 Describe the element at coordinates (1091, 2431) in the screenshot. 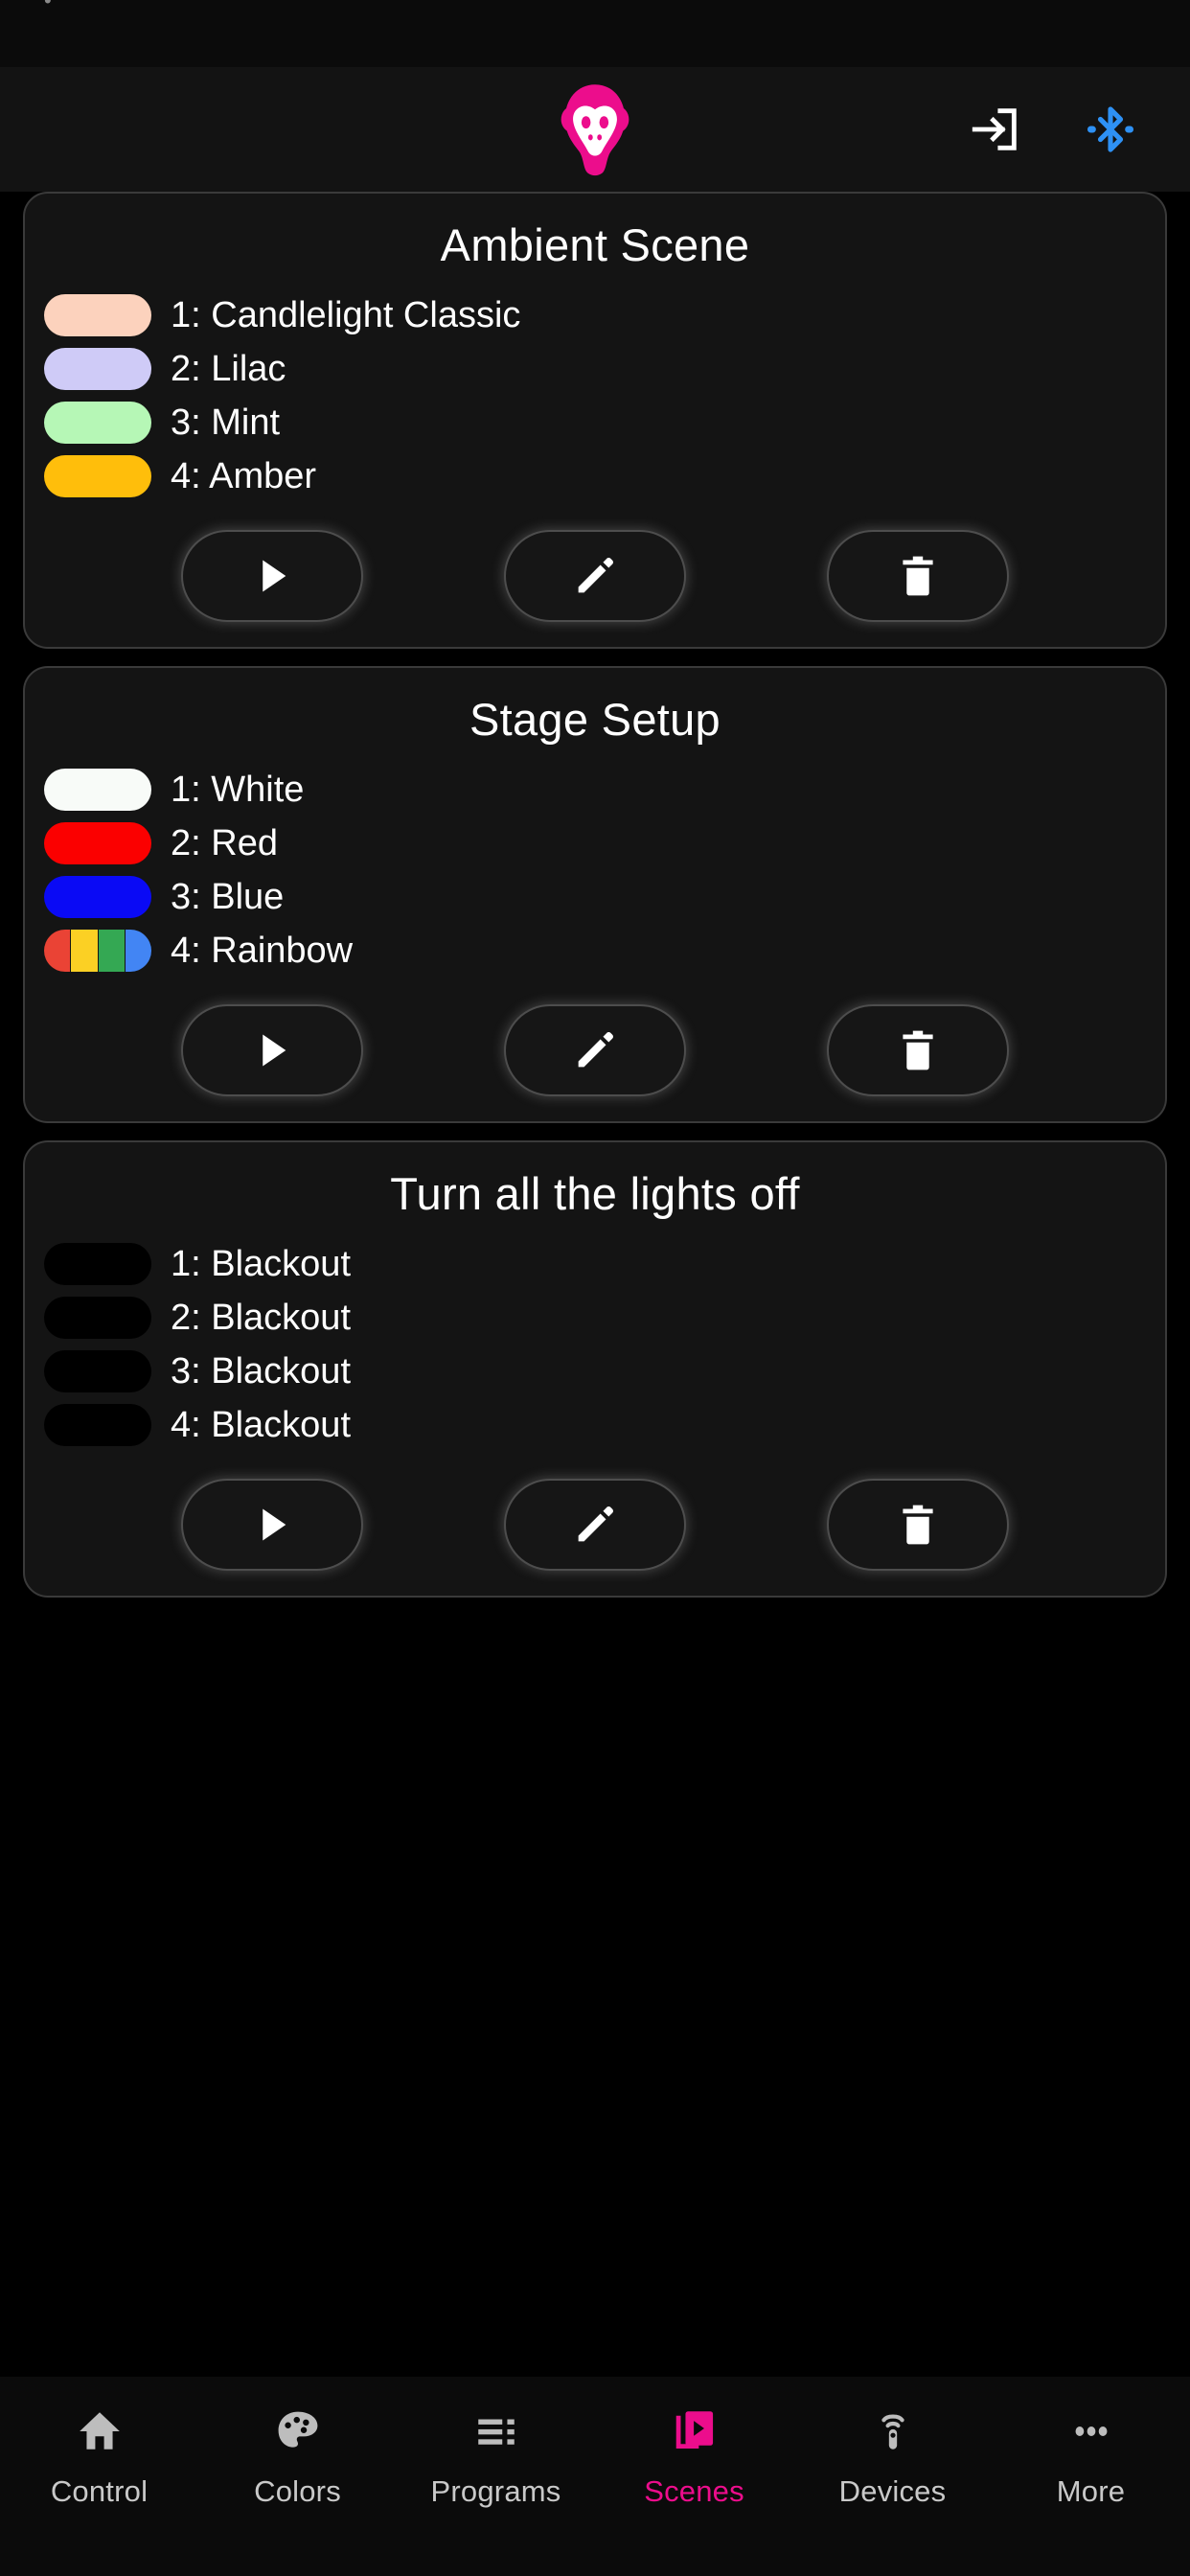

I see `ellipsis-icon` at that location.